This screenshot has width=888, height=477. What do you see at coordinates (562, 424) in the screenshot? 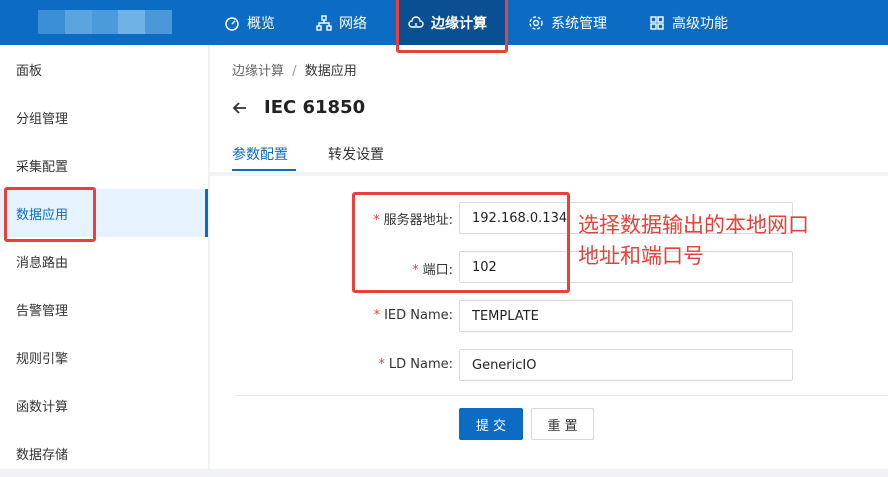
I see `reset-button: 重 置` at bounding box center [562, 424].